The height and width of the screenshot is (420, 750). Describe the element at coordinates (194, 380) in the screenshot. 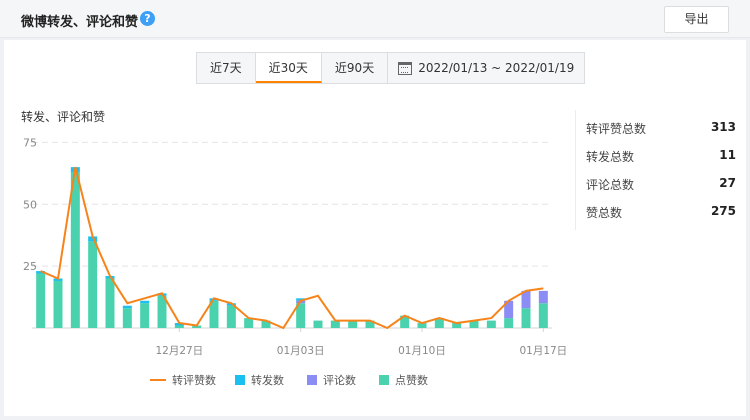

I see `legend-label: 转评赞数` at that location.